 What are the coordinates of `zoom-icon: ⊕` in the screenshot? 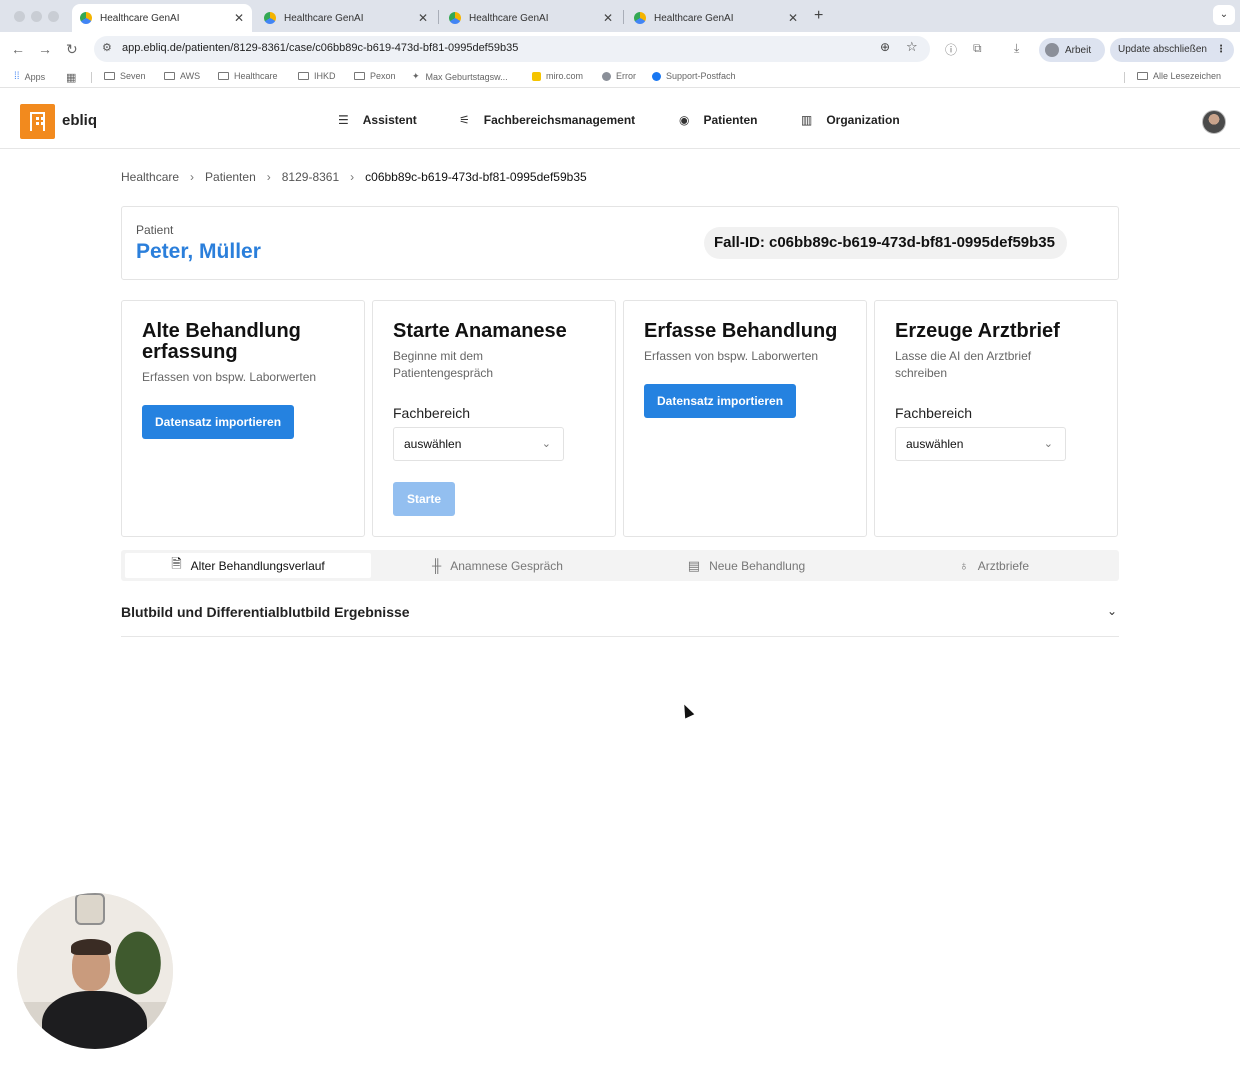 It's located at (885, 47).